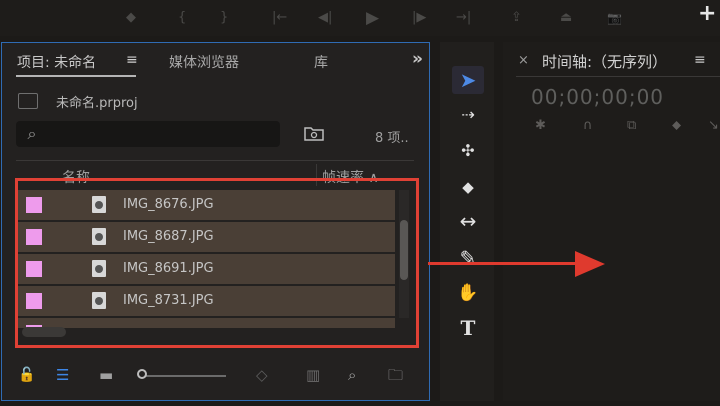 The image size is (720, 406). Describe the element at coordinates (325, 18) in the screenshot. I see `step-back-icon: ◀|` at that location.